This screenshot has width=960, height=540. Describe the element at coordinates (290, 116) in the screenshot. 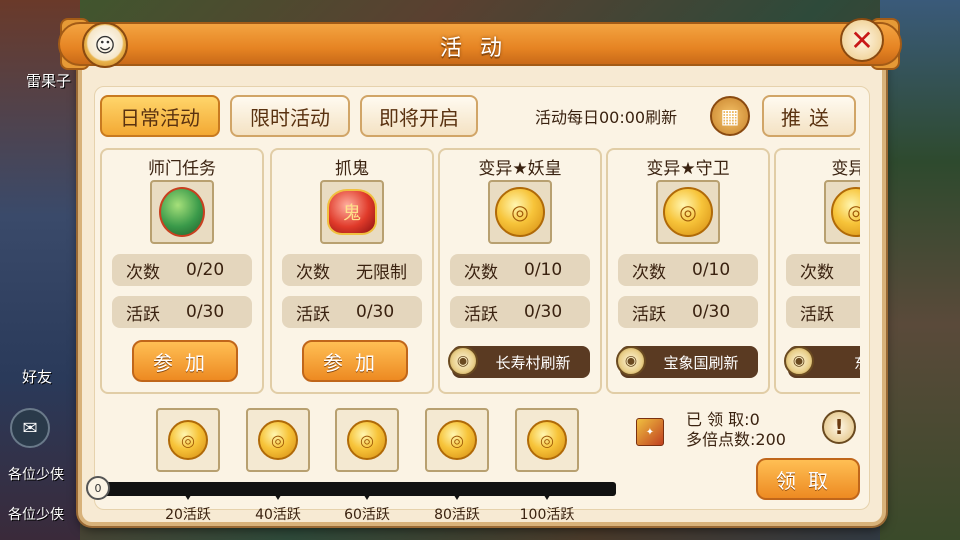

I see `tab-limited: 限时活动` at that location.